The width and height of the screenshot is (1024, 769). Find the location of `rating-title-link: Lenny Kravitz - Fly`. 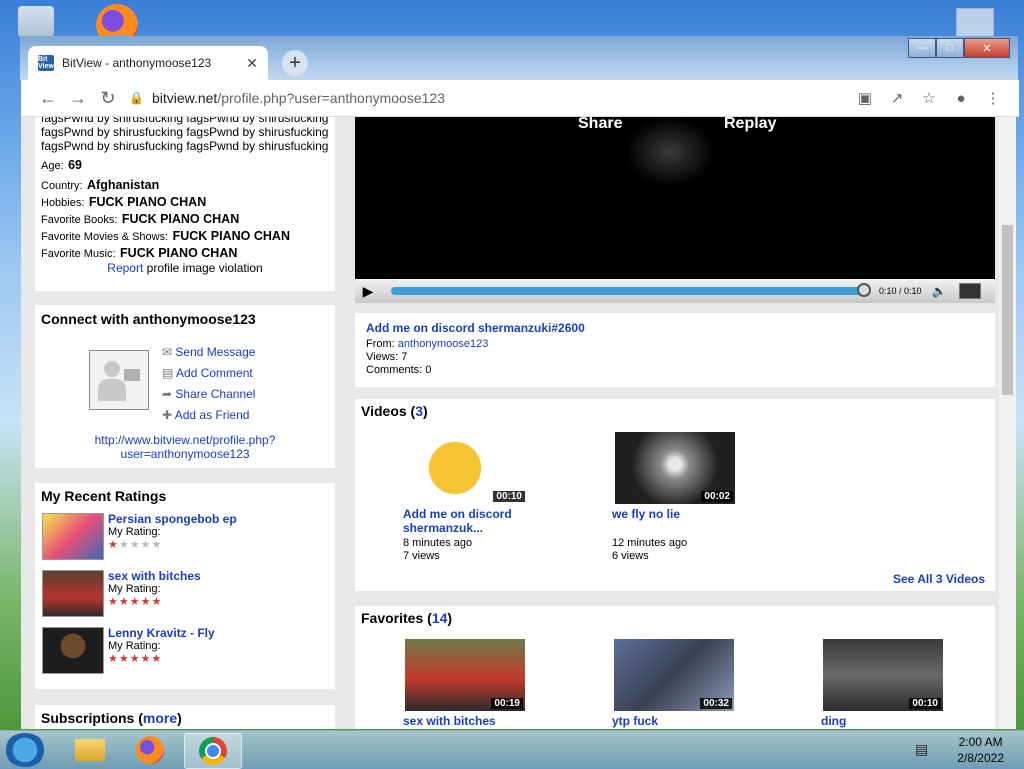

rating-title-link: Lenny Kravitz - Fly is located at coordinates (161, 633).